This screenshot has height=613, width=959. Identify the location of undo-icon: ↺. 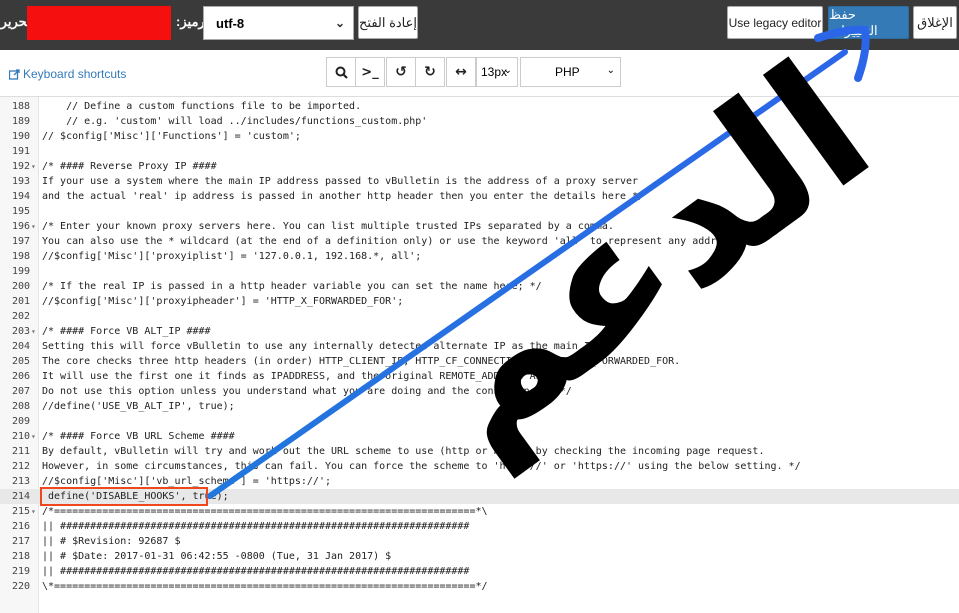
(401, 72).